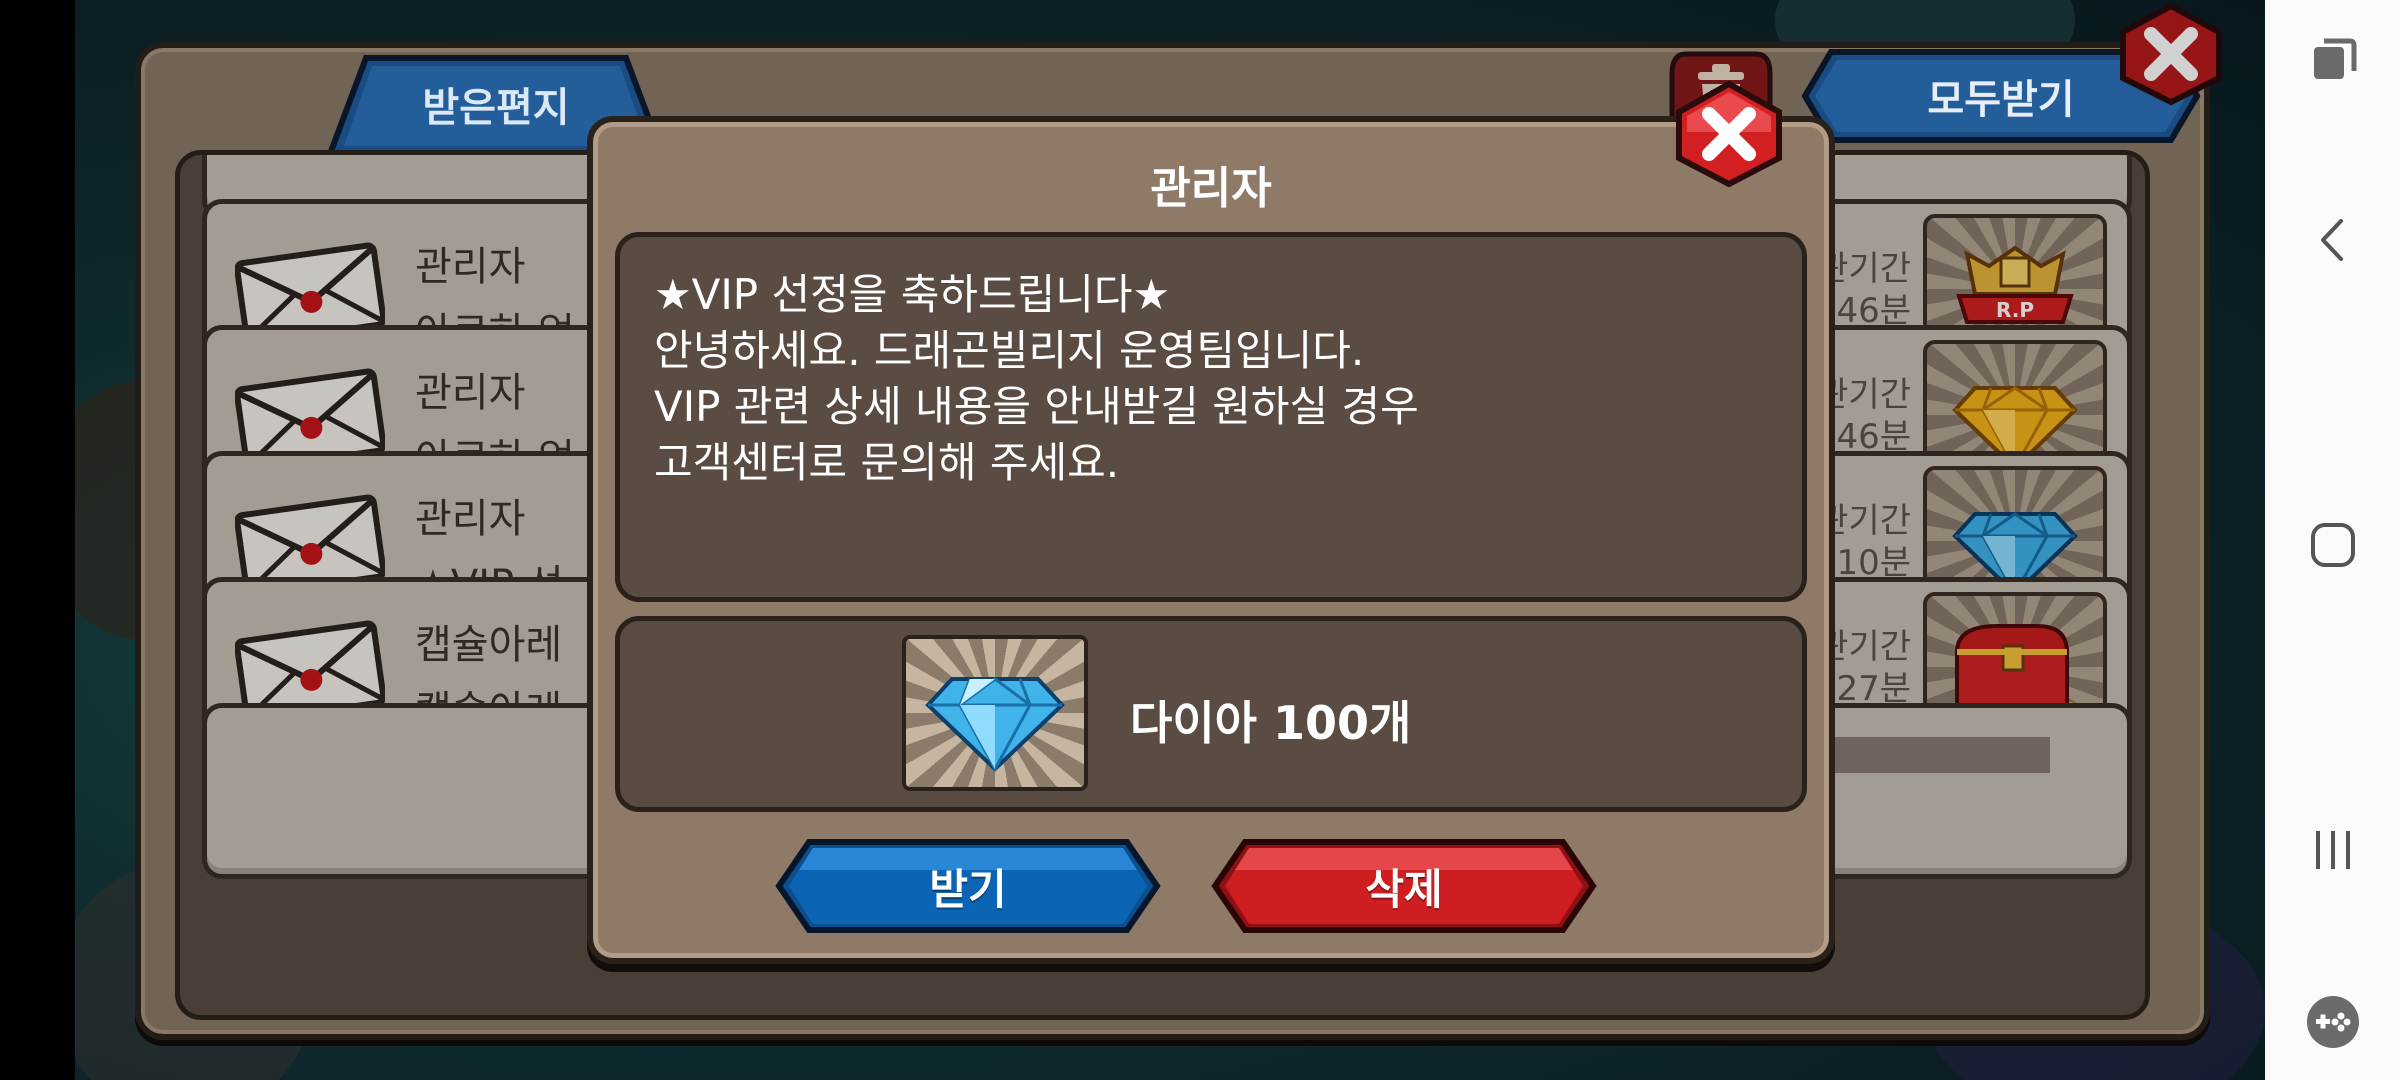 The height and width of the screenshot is (1080, 2400). What do you see at coordinates (1036, 406) in the screenshot?
I see `message-line: VIP 관련 상세 내용을 안내받길 원하실 경우` at bounding box center [1036, 406].